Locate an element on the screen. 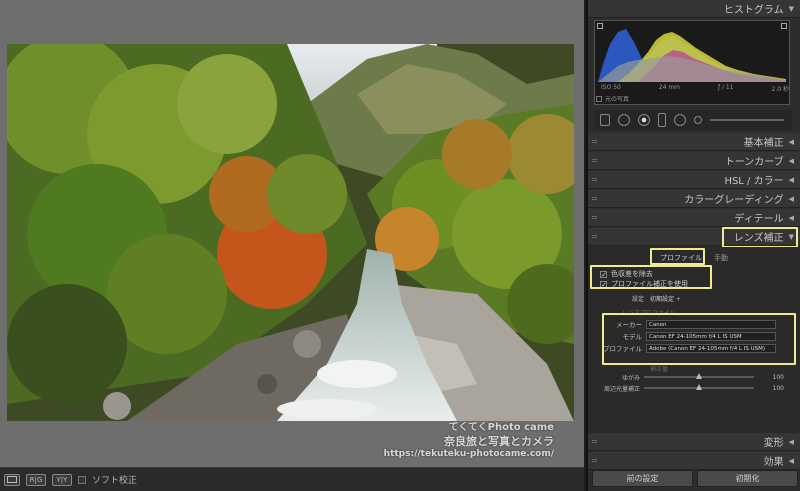 The width and height of the screenshot is (800, 491). graduated-filter-icon is located at coordinates (662, 120).